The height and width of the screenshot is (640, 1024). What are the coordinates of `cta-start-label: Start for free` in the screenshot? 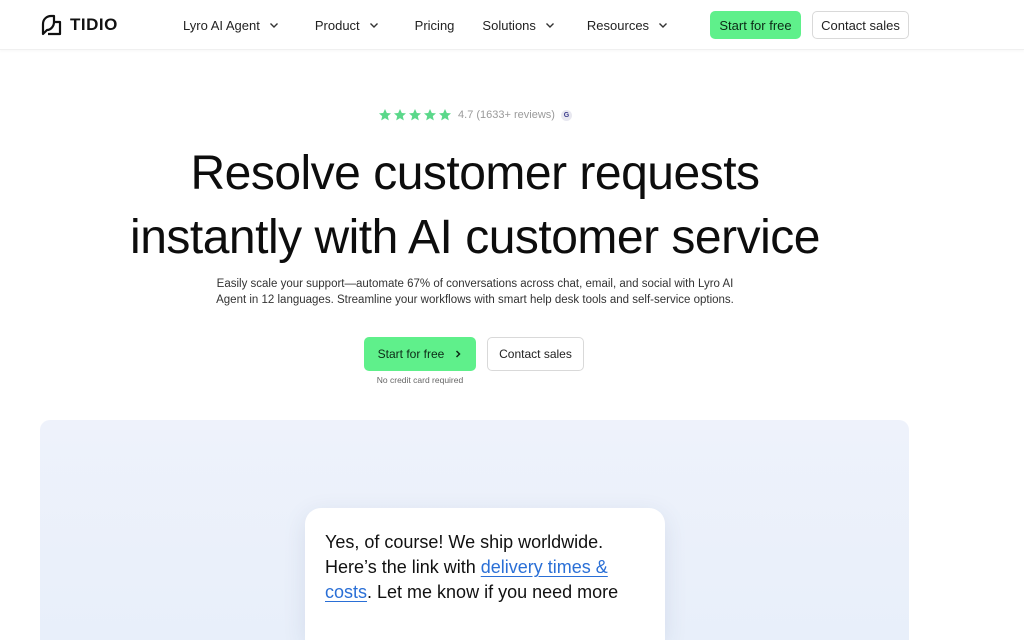 It's located at (411, 354).